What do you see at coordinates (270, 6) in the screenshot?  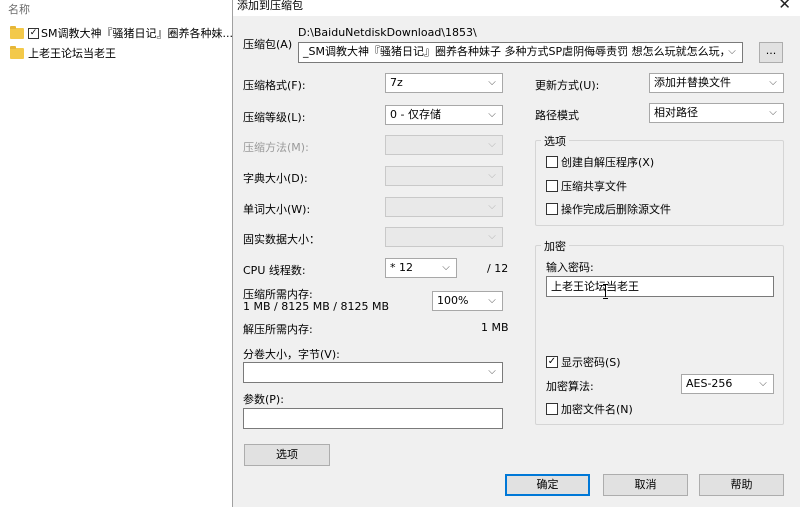 I see `dialog-title: 添加到压缩包` at bounding box center [270, 6].